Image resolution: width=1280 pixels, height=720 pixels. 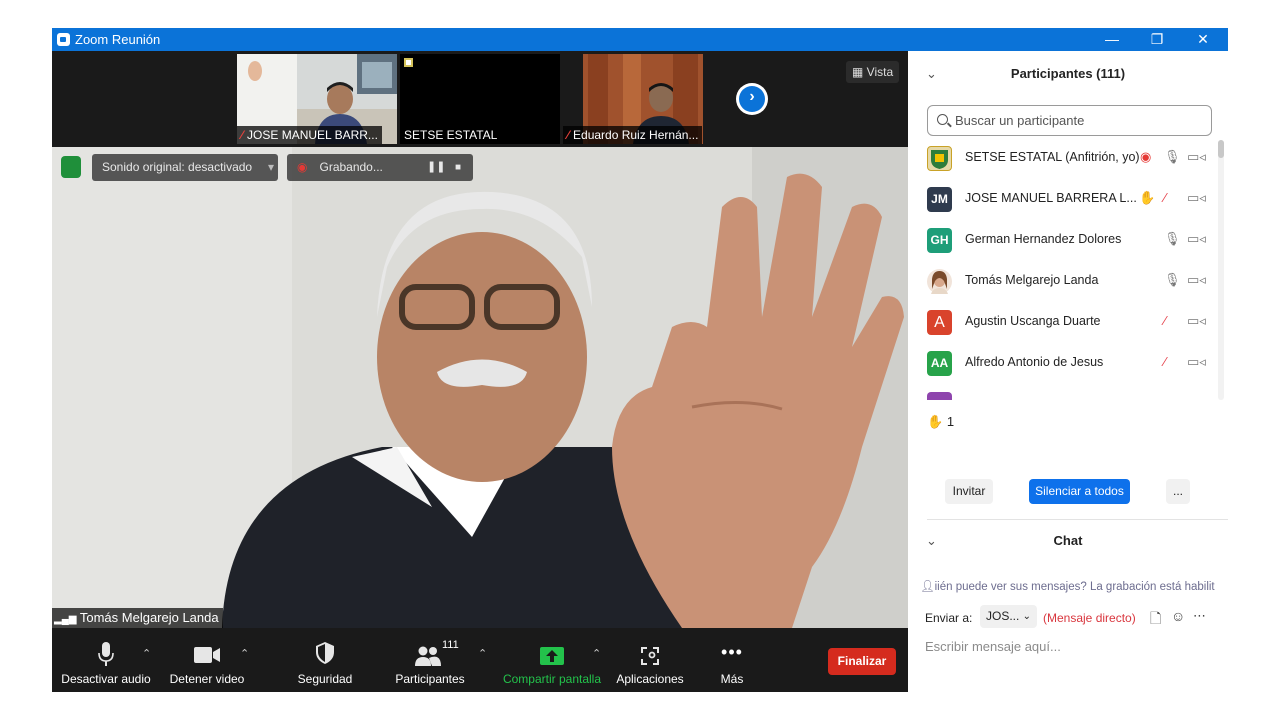 What do you see at coordinates (244, 653) in the screenshot?
I see `video-options-caret: ⌃` at bounding box center [244, 653].